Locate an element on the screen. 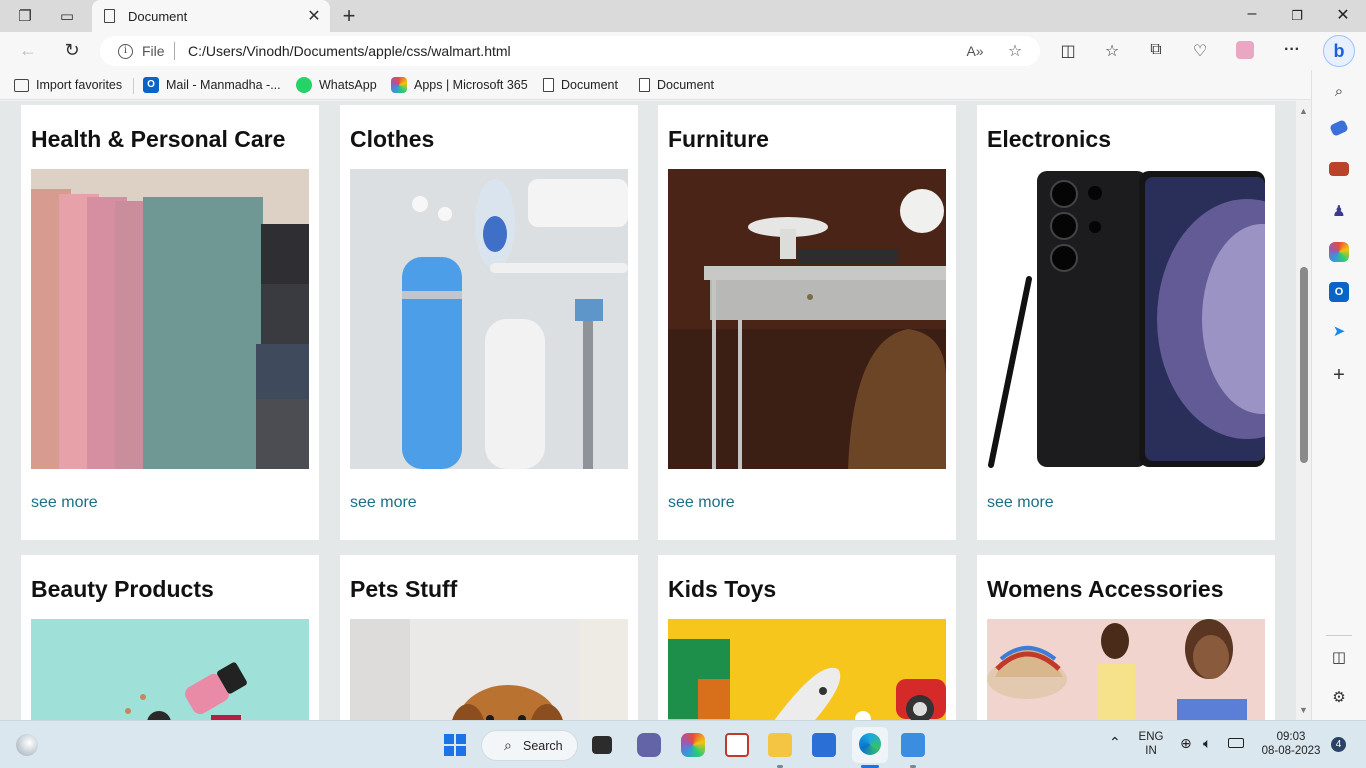 The height and width of the screenshot is (768, 1366). edge-taskbar-button is located at coordinates (870, 745).